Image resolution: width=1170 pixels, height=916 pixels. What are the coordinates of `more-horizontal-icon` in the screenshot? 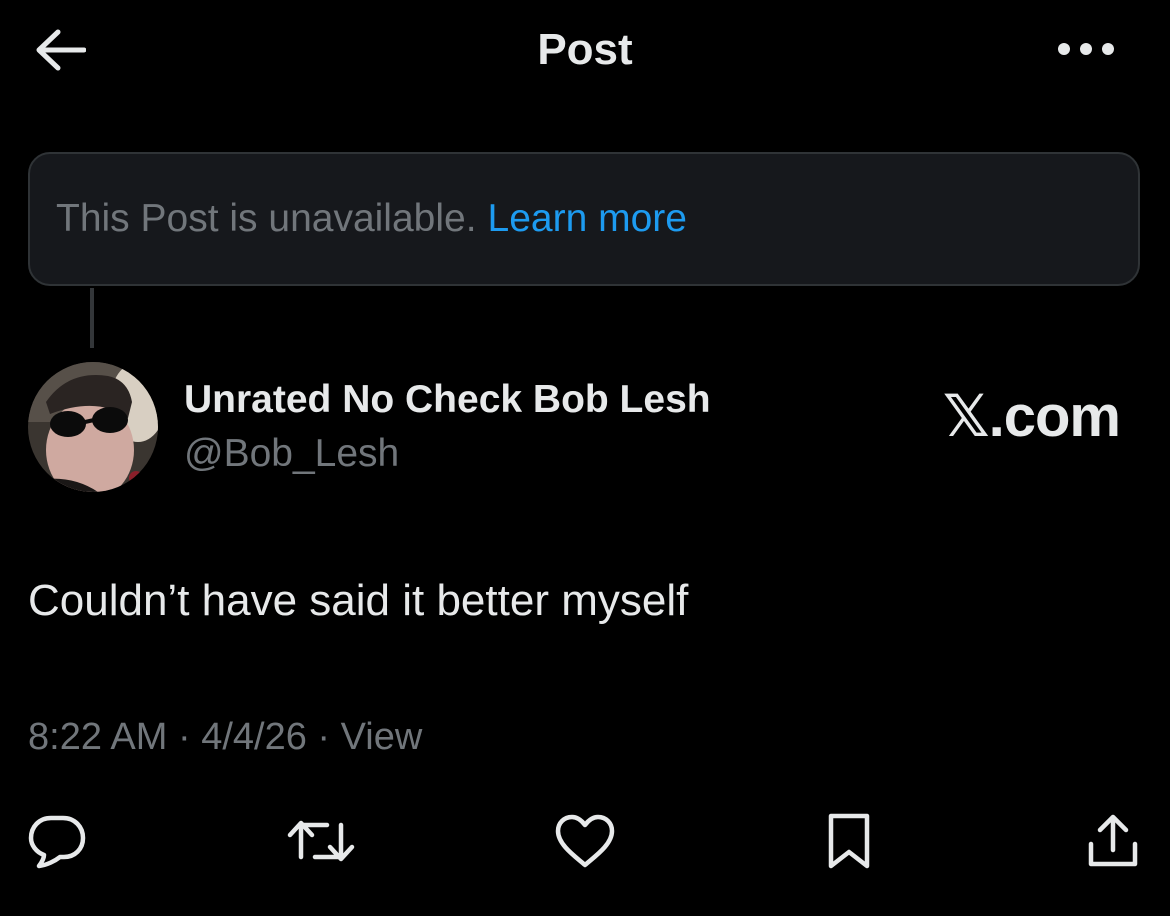 It's located at (1086, 49).